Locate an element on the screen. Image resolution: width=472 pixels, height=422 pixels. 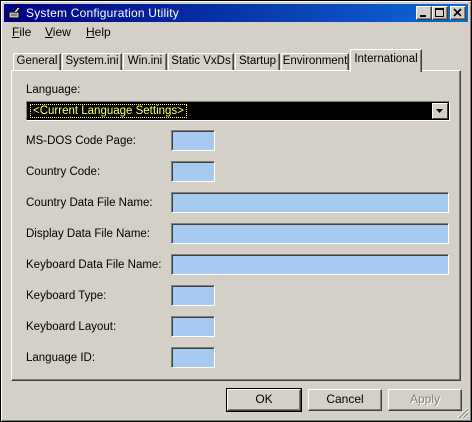
keyboard-type-label: Keyboard Type: is located at coordinates (66, 296).